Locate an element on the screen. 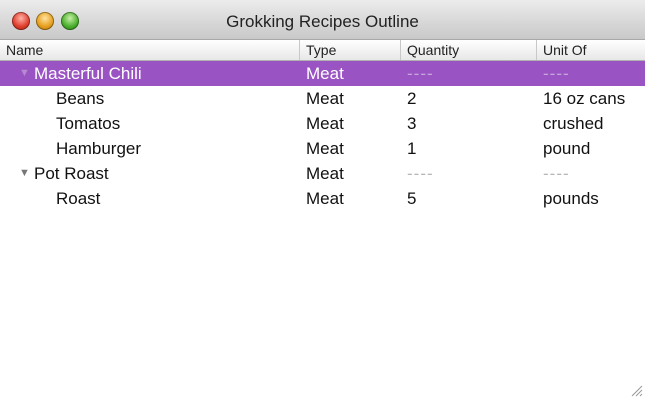 The width and height of the screenshot is (645, 399). row-unit: pounds is located at coordinates (571, 198).